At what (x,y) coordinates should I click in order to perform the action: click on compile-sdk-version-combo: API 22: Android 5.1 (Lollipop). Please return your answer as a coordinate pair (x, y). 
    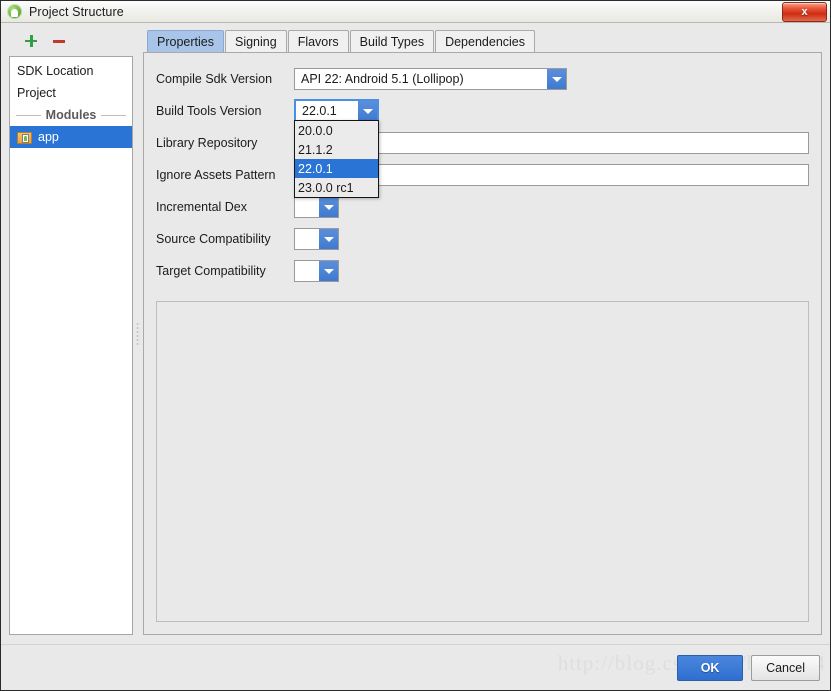
    Looking at the image, I should click on (430, 79).